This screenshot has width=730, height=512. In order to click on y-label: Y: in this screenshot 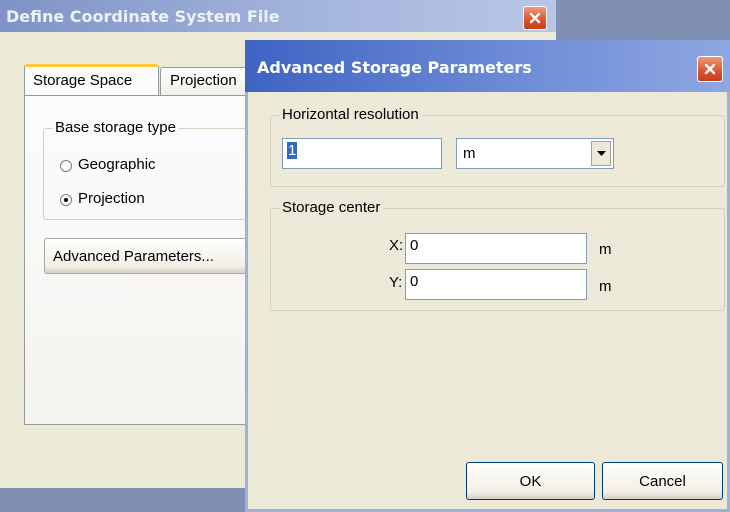, I will do `click(396, 282)`.